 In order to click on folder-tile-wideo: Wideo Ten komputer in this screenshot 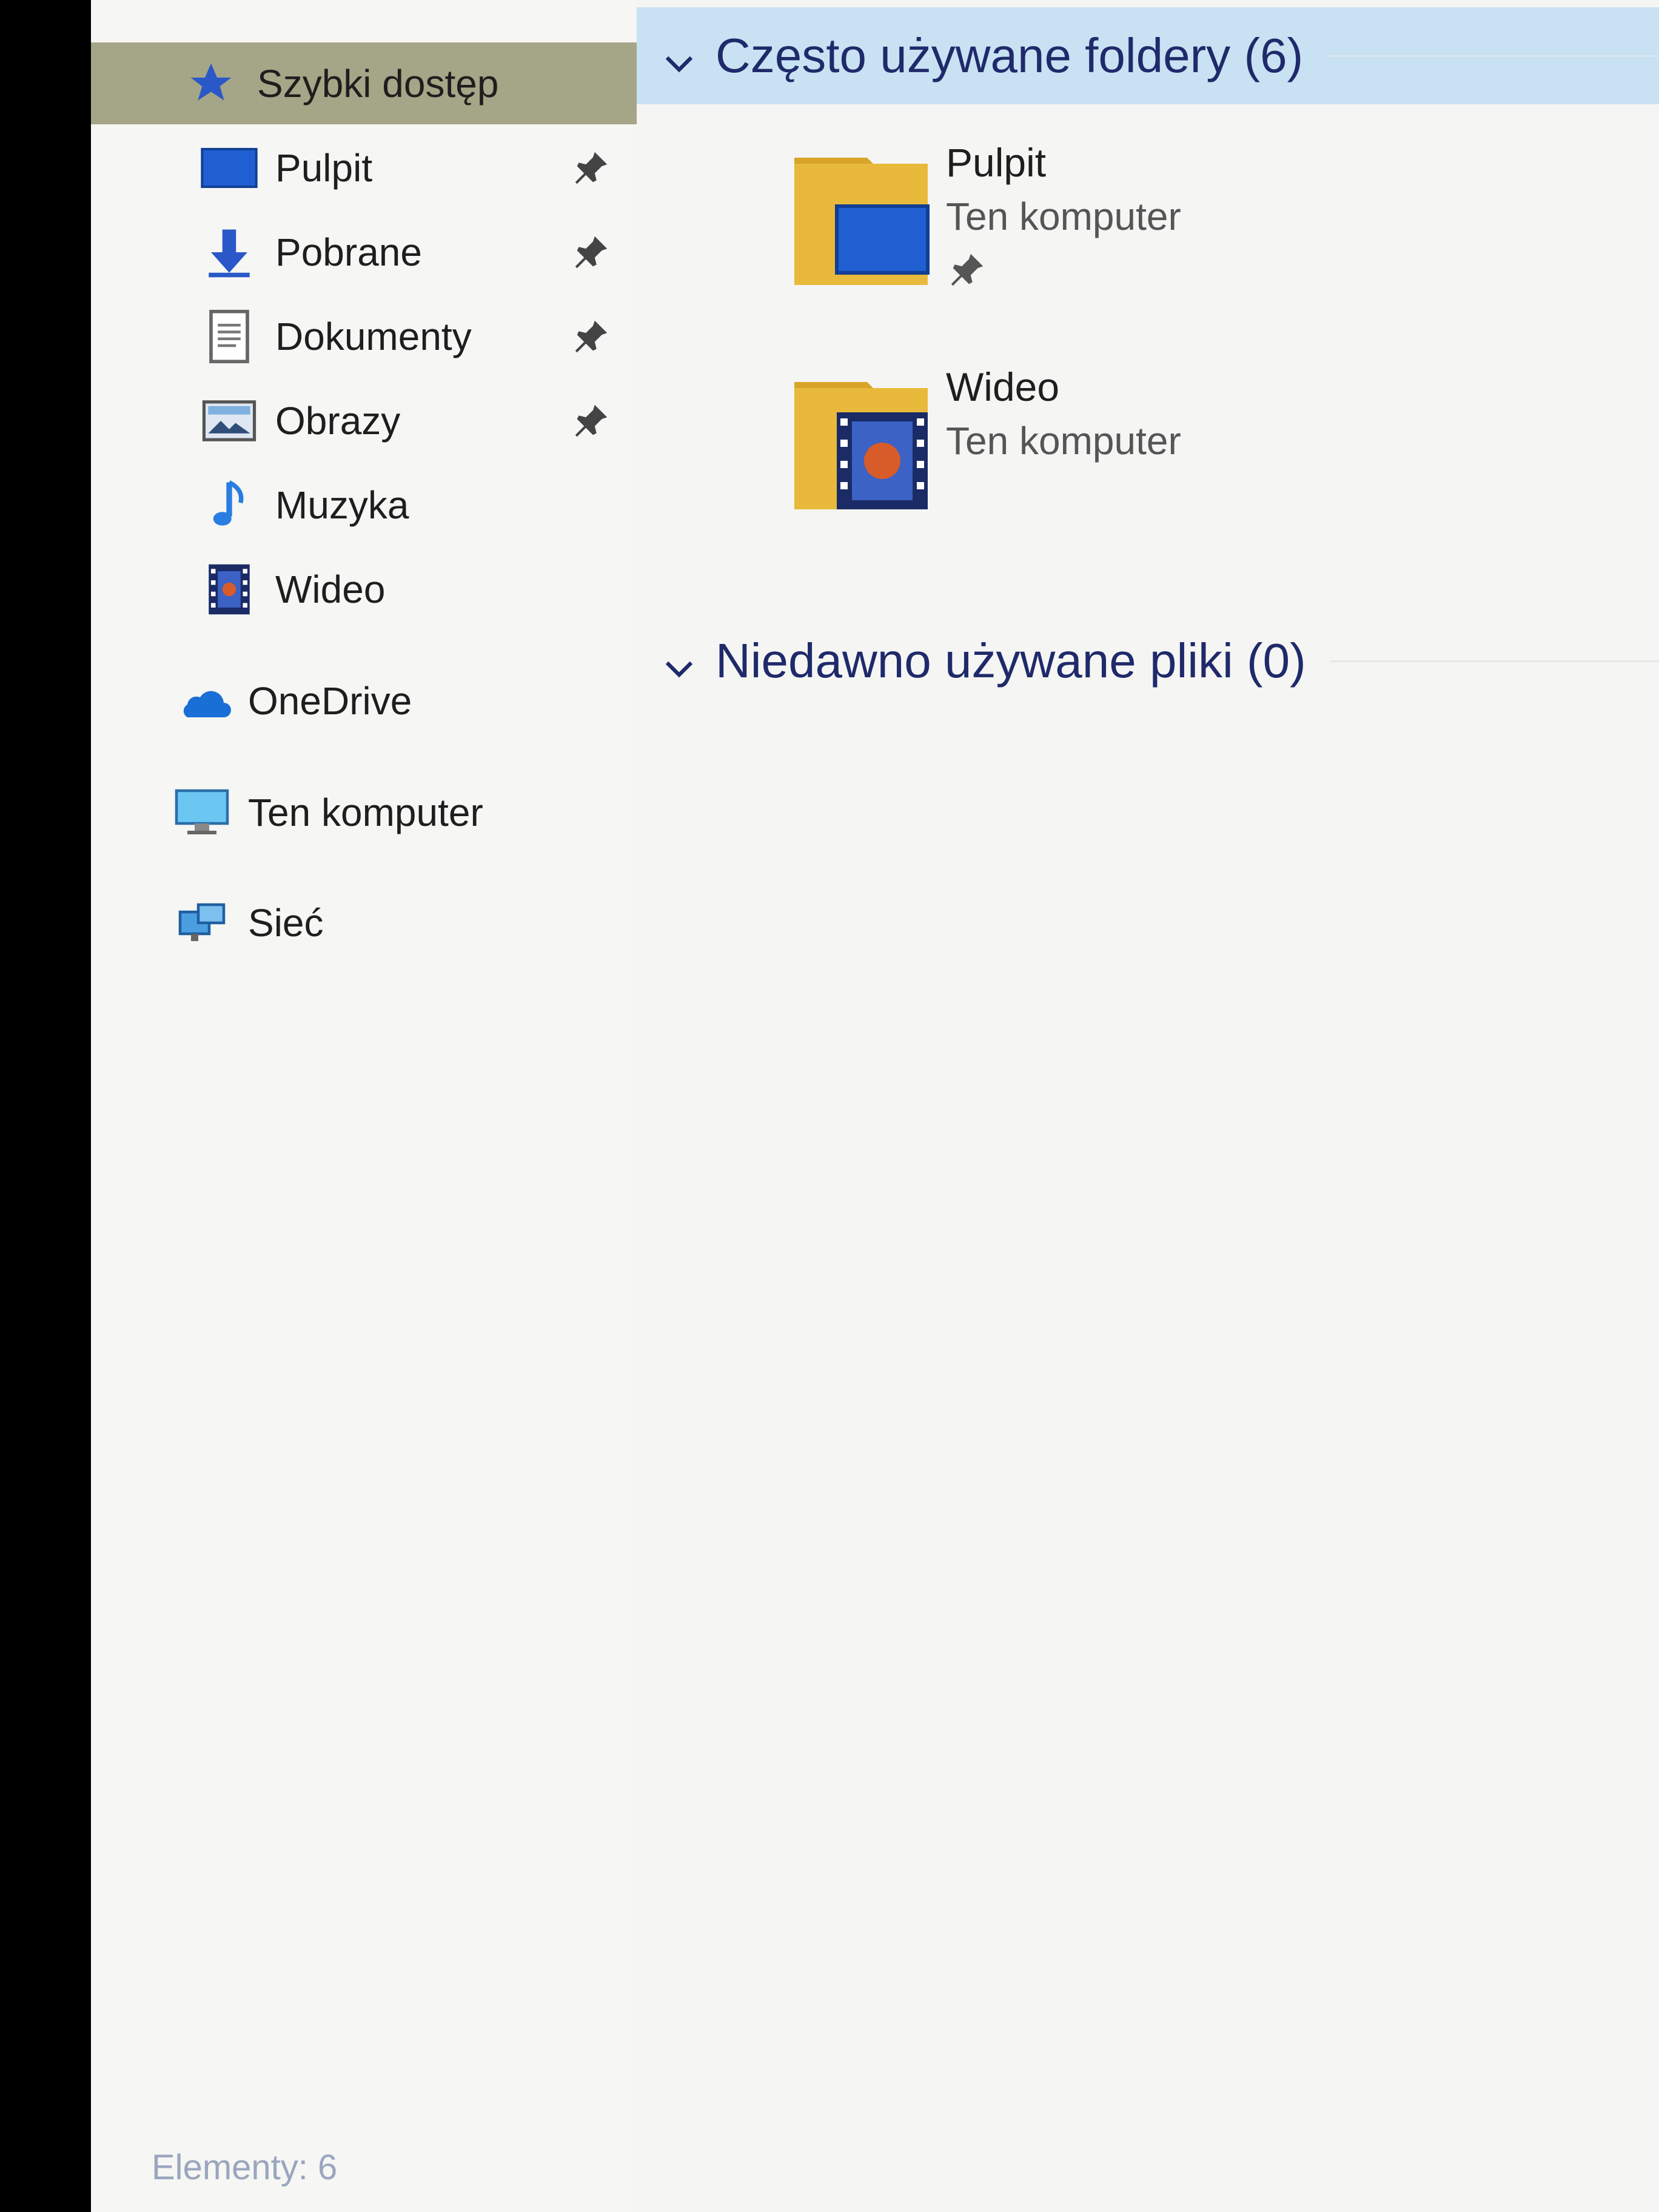, I will do `click(1036, 455)`.